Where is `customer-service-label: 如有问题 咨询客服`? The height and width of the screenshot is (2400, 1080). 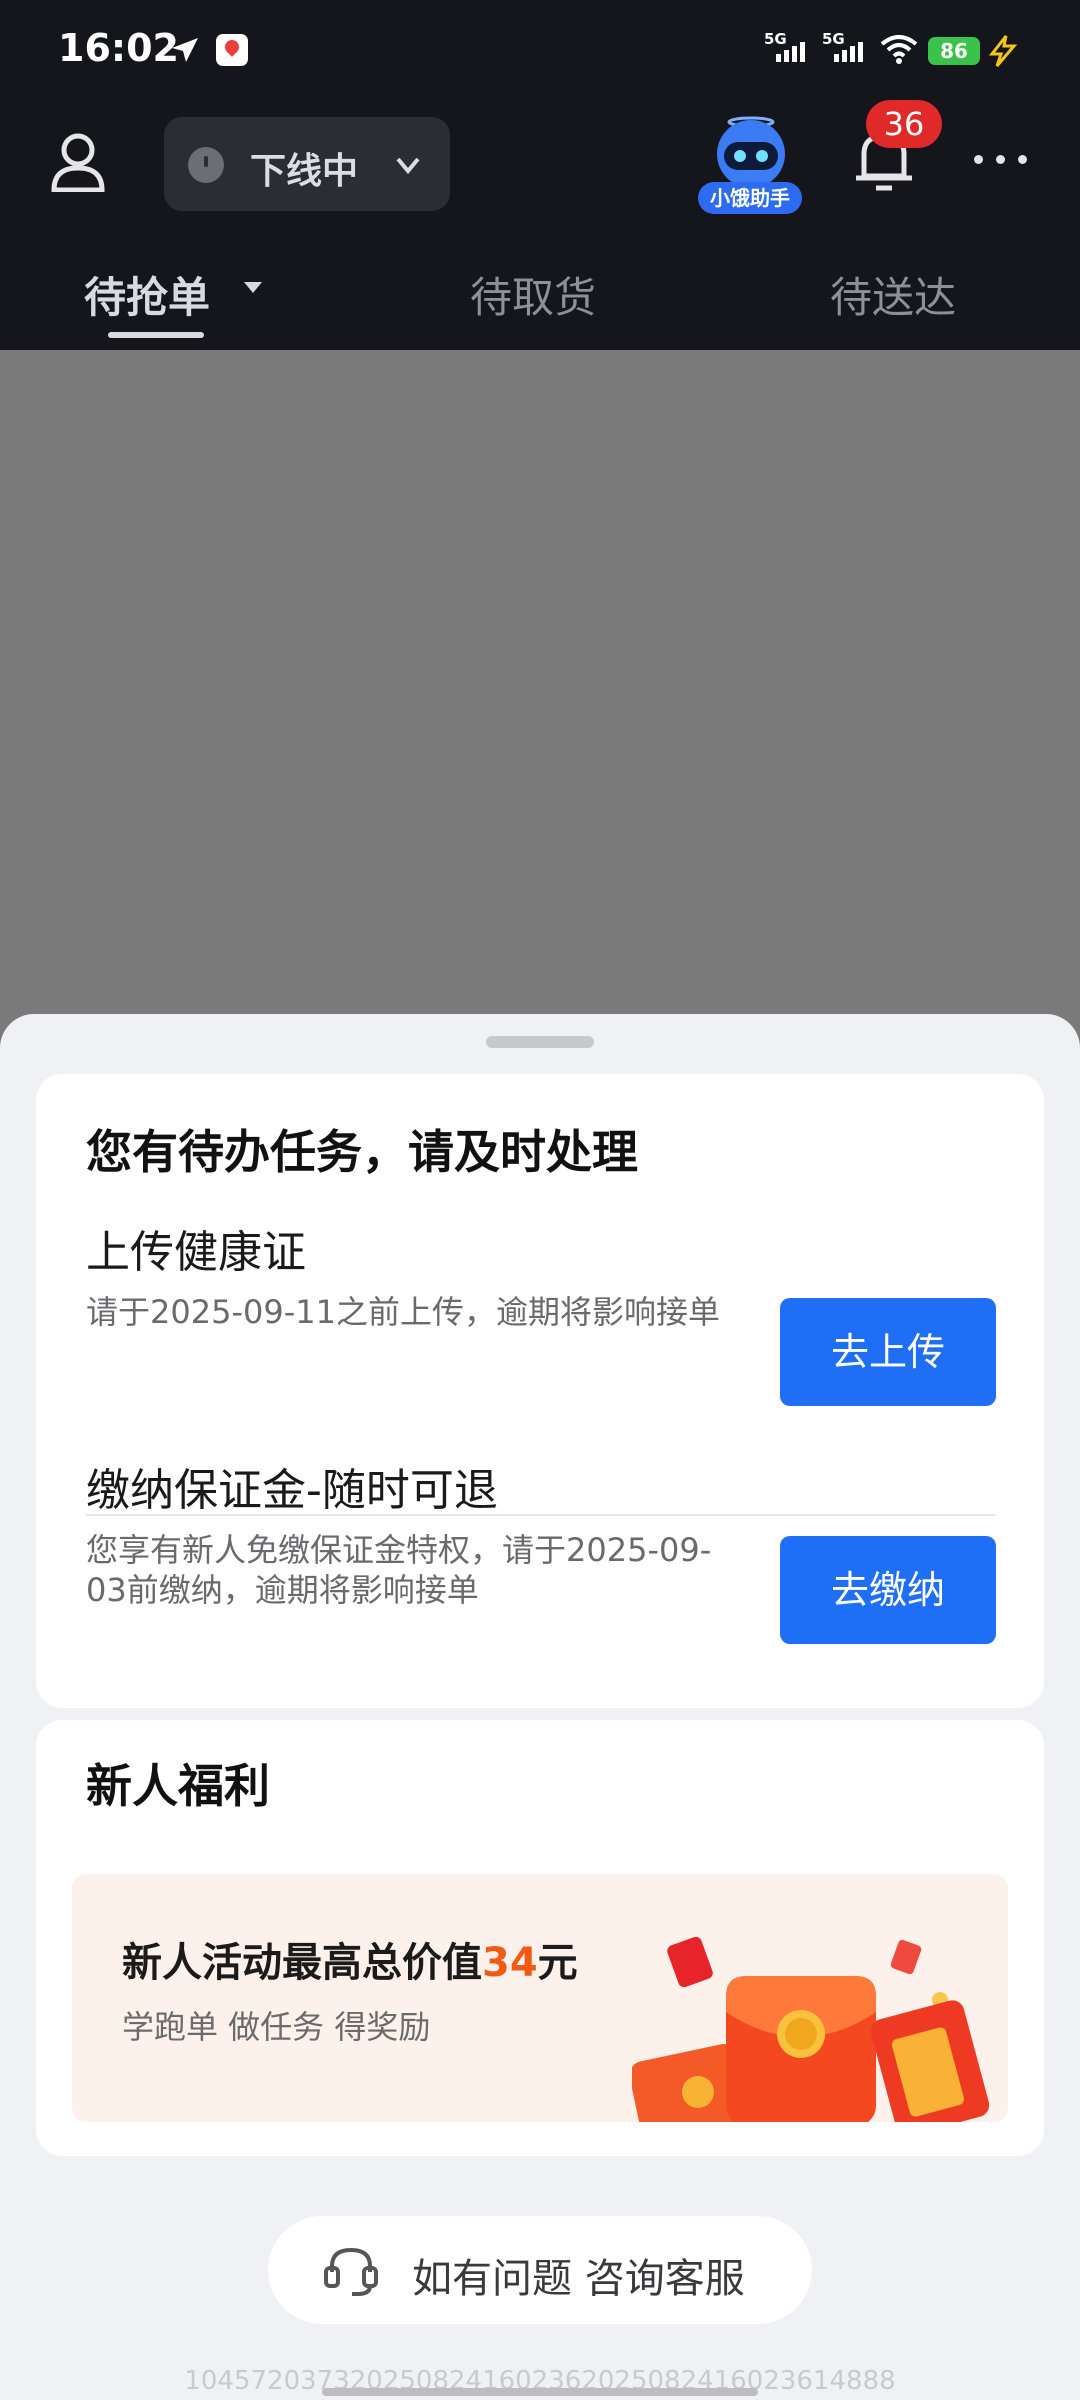
customer-service-label: 如有问题 咨询客服 is located at coordinates (578, 2279).